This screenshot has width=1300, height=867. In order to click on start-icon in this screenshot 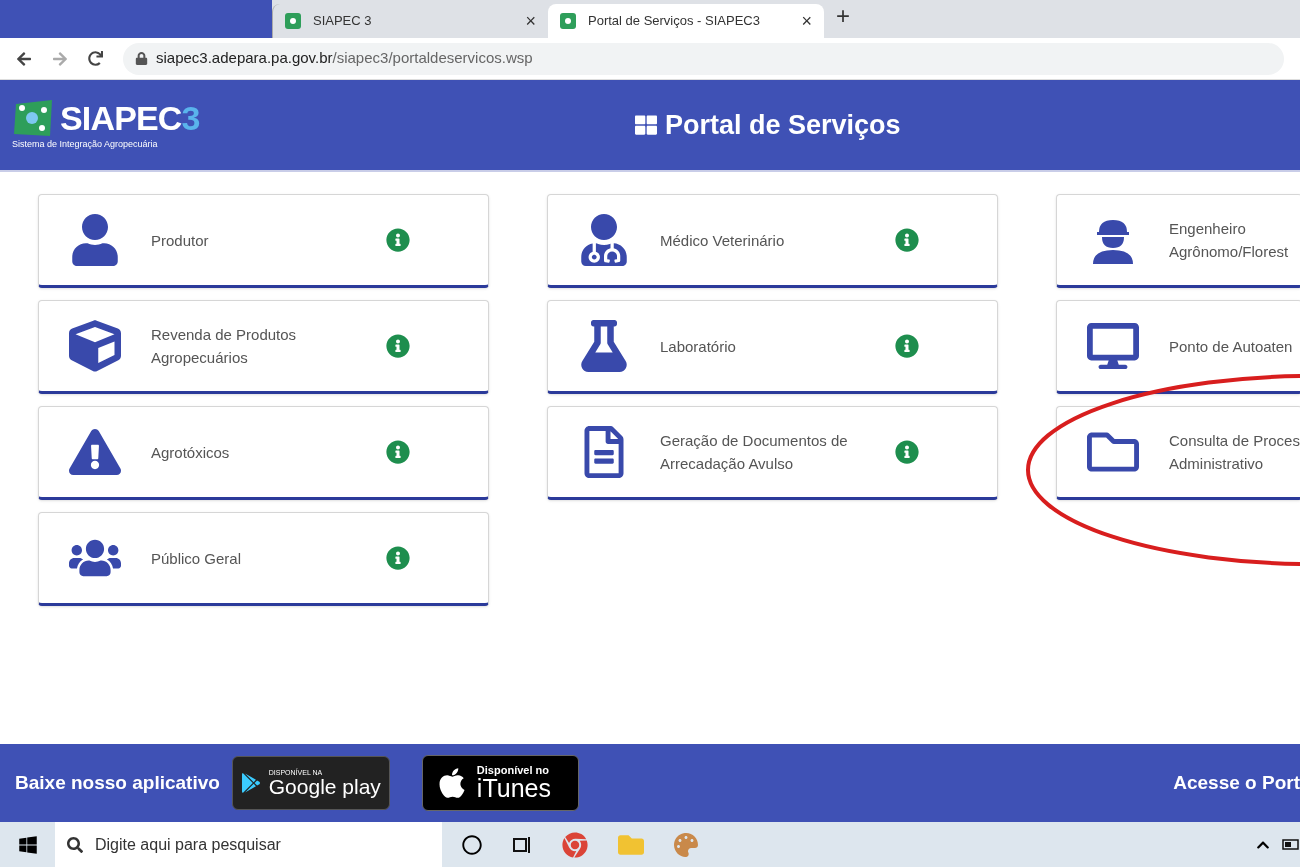, I will do `click(27, 844)`.